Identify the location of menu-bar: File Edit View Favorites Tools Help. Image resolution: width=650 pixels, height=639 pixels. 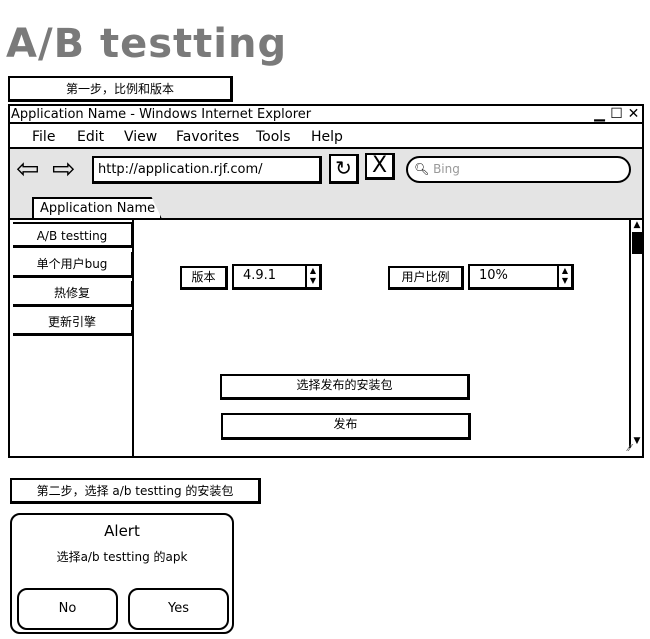
(326, 136).